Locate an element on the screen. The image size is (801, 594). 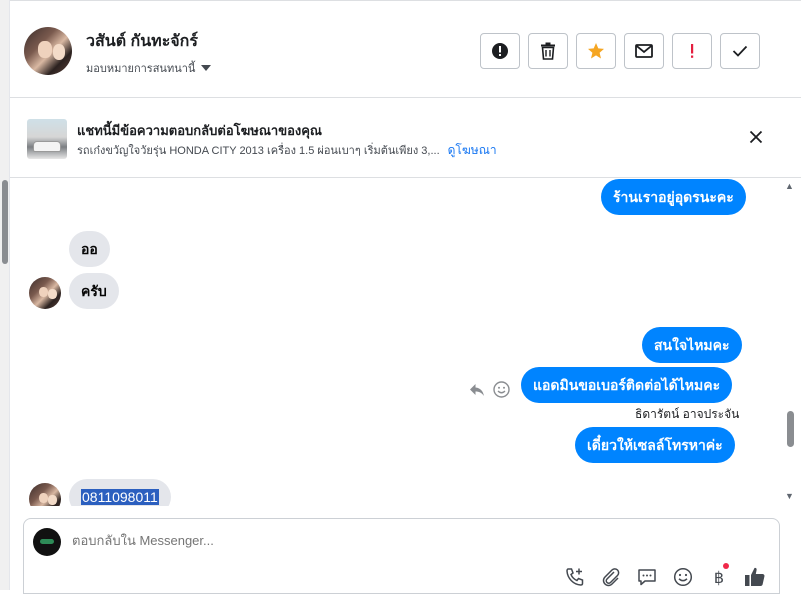
phone-number-selected: 0811098011 is located at coordinates (120, 497).